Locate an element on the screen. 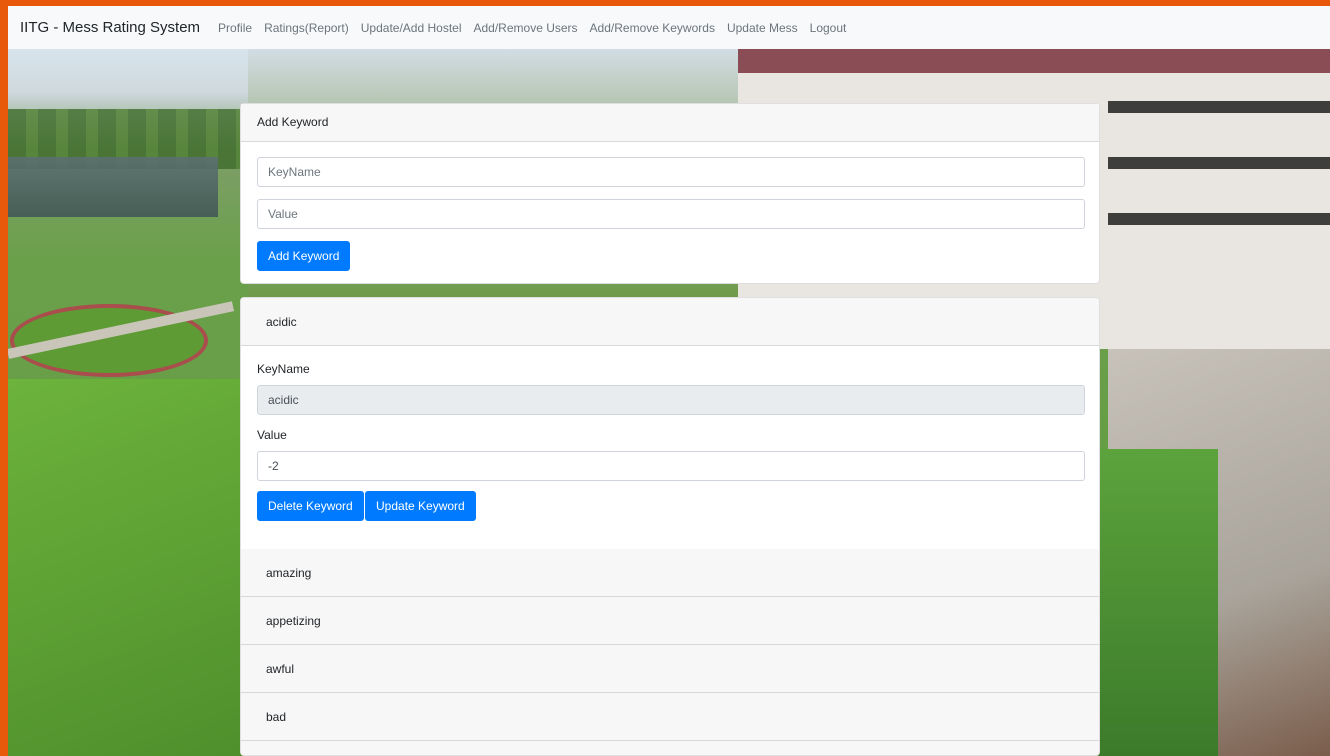 Image resolution: width=1330 pixels, height=756 pixels. keyword-item-amazing: amazing is located at coordinates (670, 573).